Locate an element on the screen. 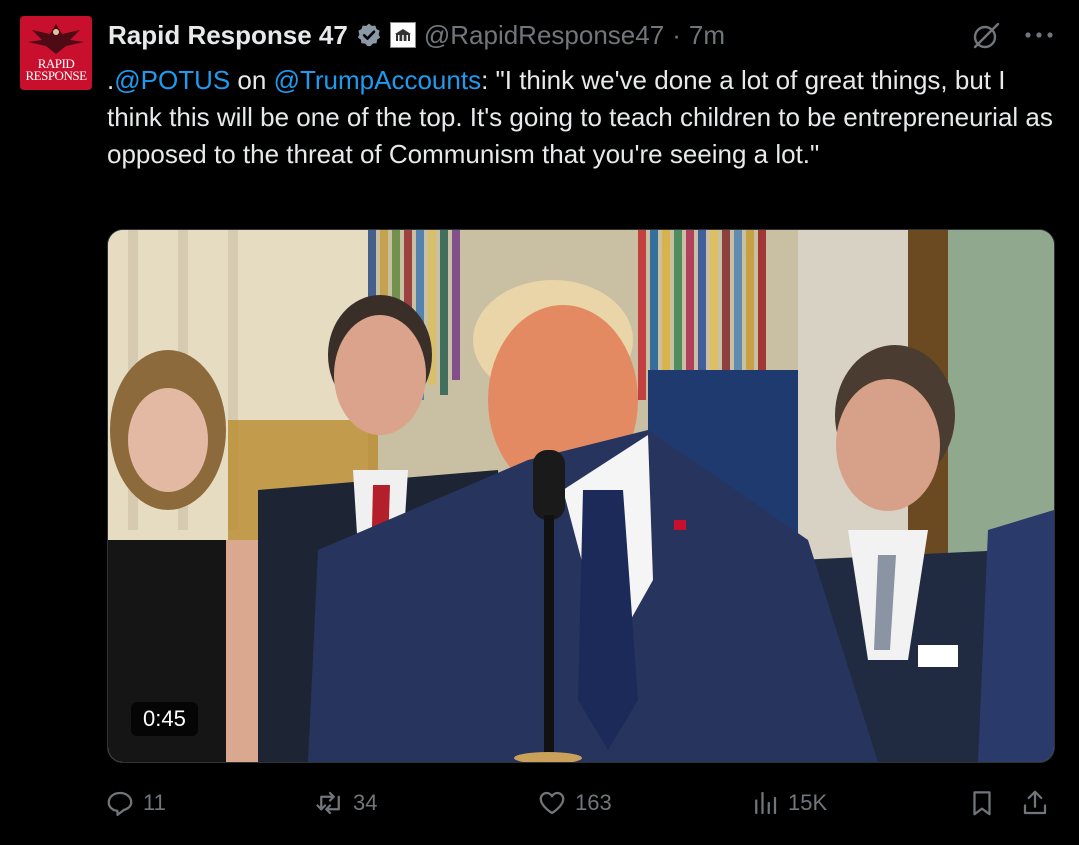  repost-count: 34 is located at coordinates (365, 802).